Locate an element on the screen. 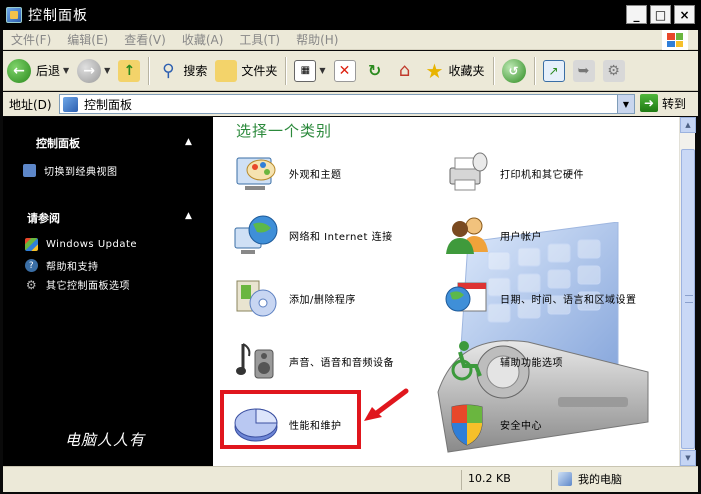  go-arrow-icon: ➜ is located at coordinates (649, 103).